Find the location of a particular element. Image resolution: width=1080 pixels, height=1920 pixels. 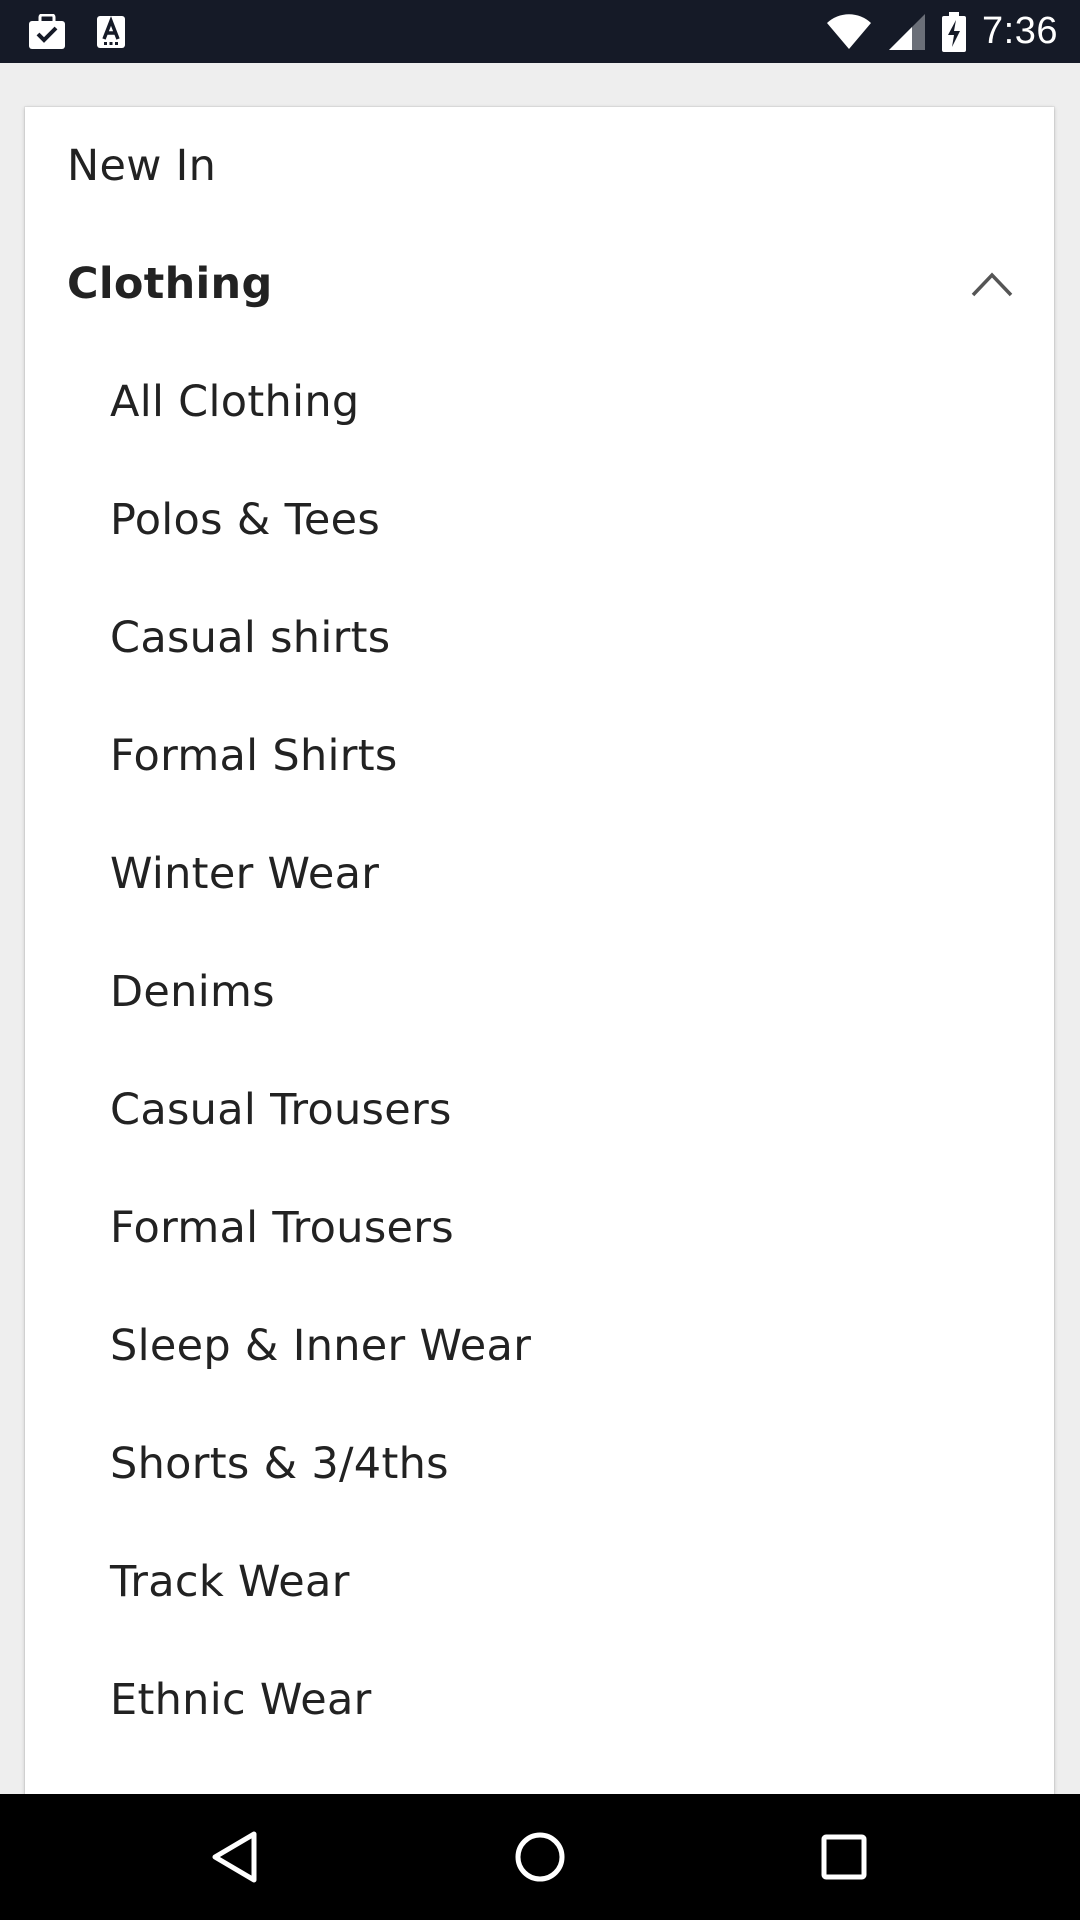

recents-icon is located at coordinates (844, 1857).